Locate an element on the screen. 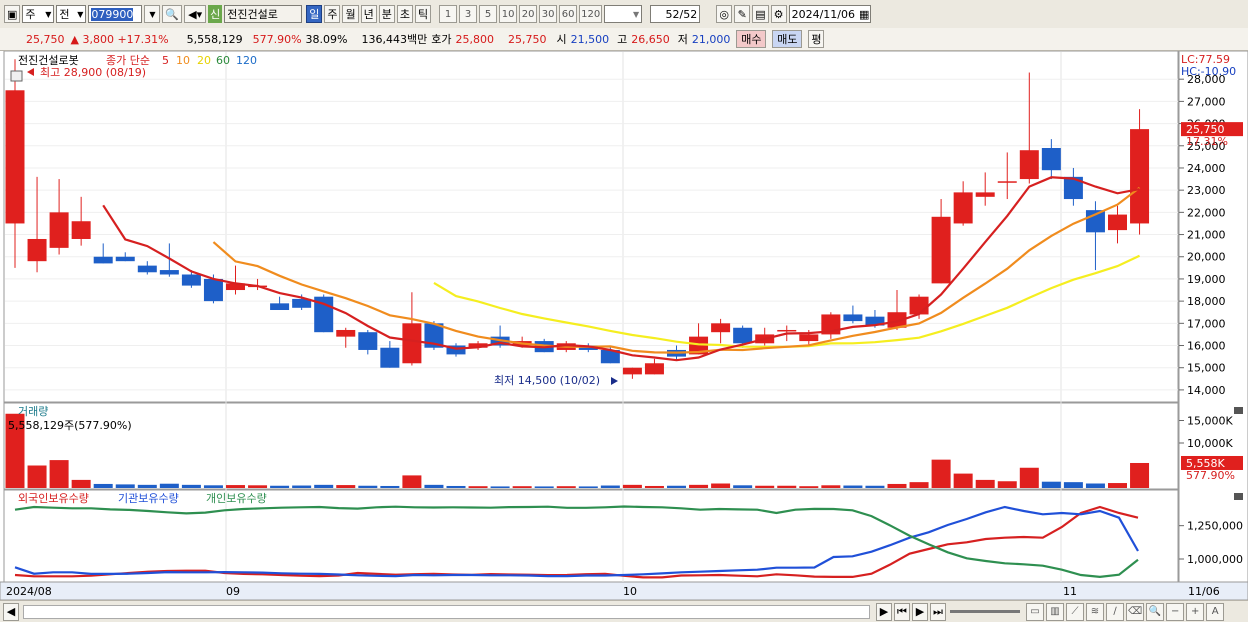 This screenshot has width=1248, height=622. save-icon: ▤ is located at coordinates (760, 14).